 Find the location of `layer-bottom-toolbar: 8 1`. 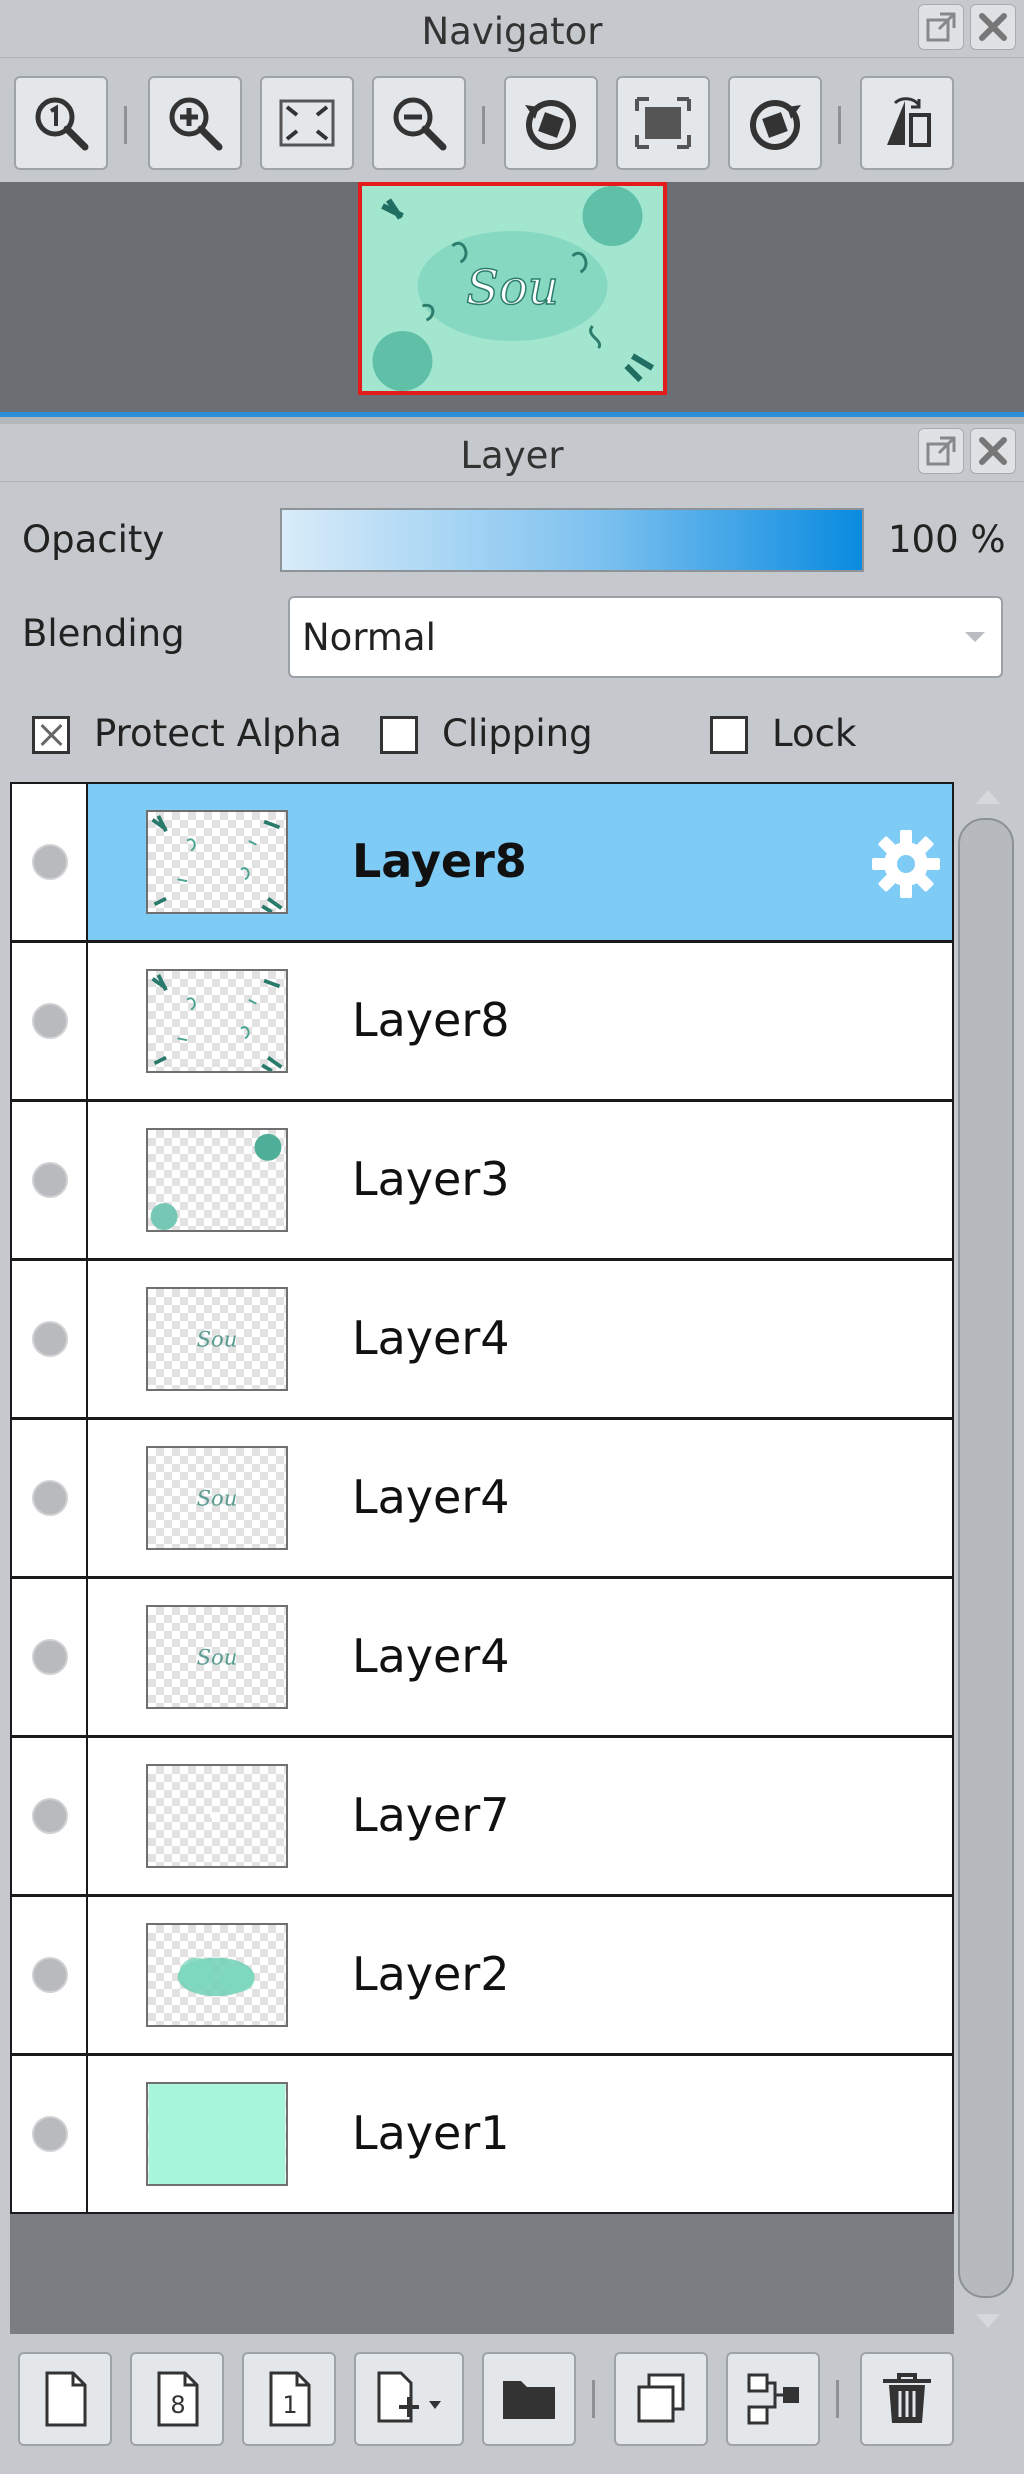

layer-bottom-toolbar: 8 1 is located at coordinates (512, 2408).